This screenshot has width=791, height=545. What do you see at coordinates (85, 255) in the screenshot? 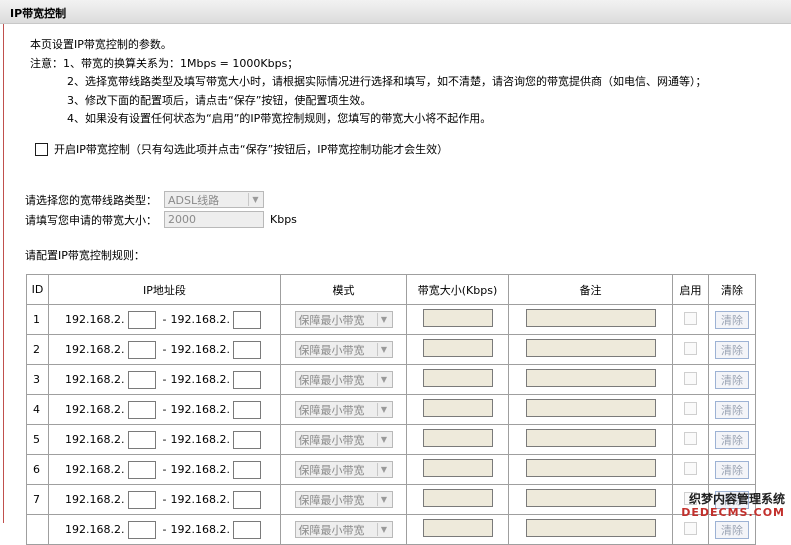
I see `rules-label: 请配置IP带宽控制规则：` at bounding box center [85, 255].